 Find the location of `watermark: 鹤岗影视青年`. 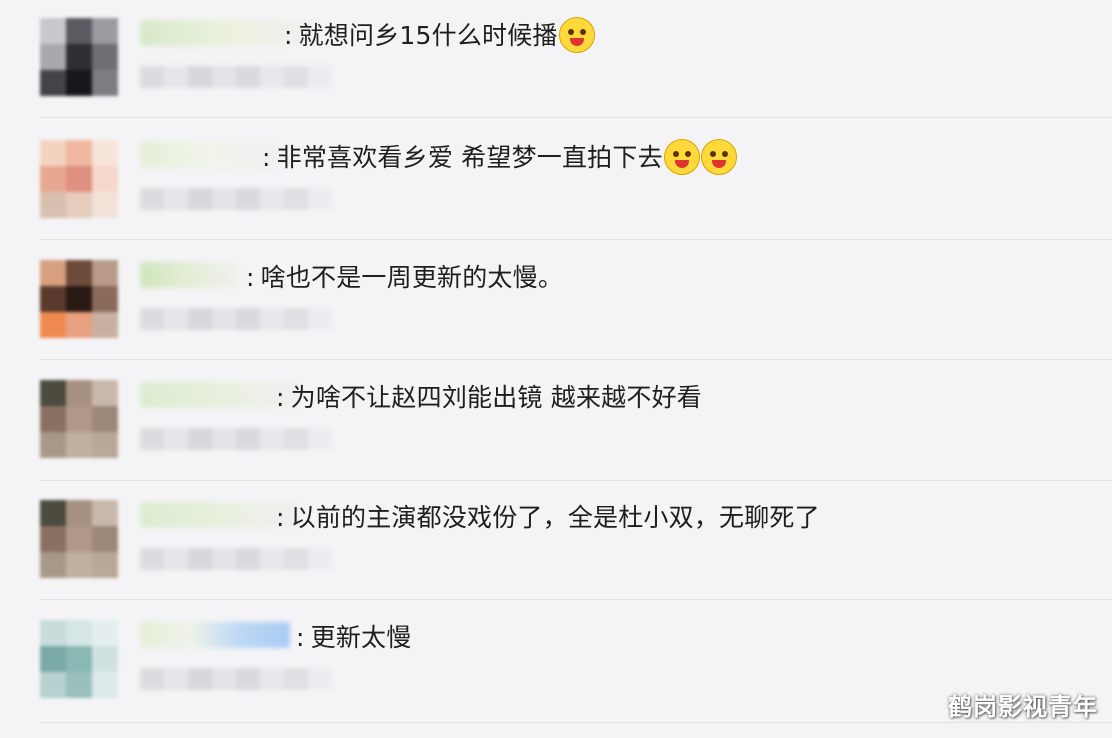

watermark: 鹤岗影视青年 is located at coordinates (1023, 707).